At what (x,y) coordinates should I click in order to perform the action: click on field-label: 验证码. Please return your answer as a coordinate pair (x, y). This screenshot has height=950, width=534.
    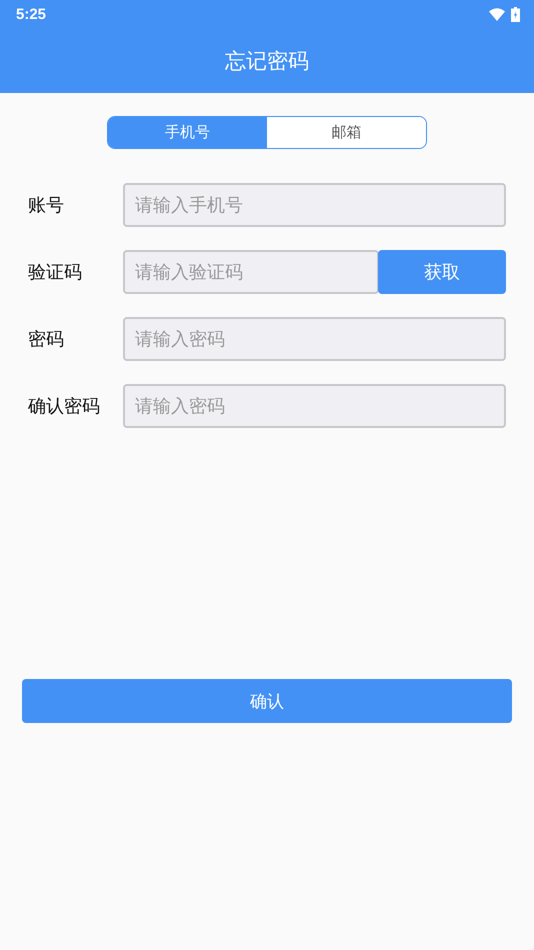
    Looking at the image, I should click on (55, 272).